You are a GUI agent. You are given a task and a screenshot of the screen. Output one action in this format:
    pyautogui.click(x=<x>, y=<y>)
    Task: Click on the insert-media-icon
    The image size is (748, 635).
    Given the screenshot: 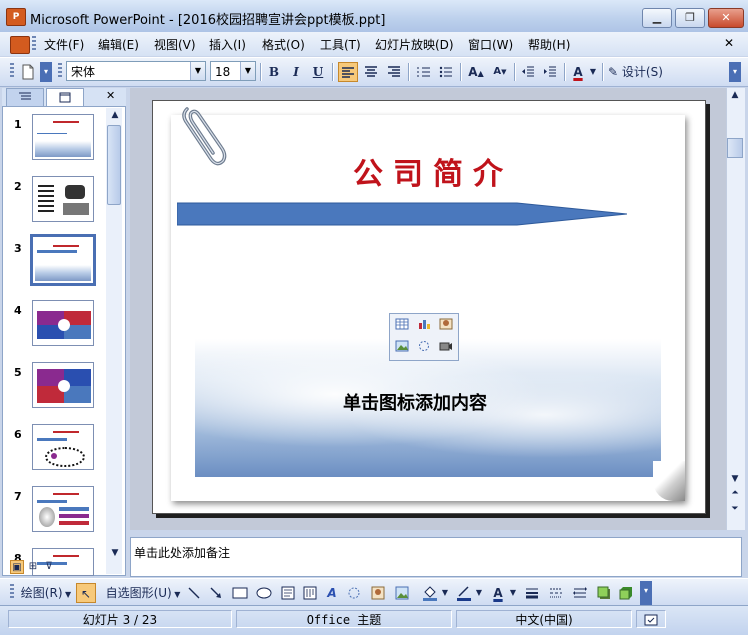 What is the action you would take?
    pyautogui.click(x=446, y=347)
    